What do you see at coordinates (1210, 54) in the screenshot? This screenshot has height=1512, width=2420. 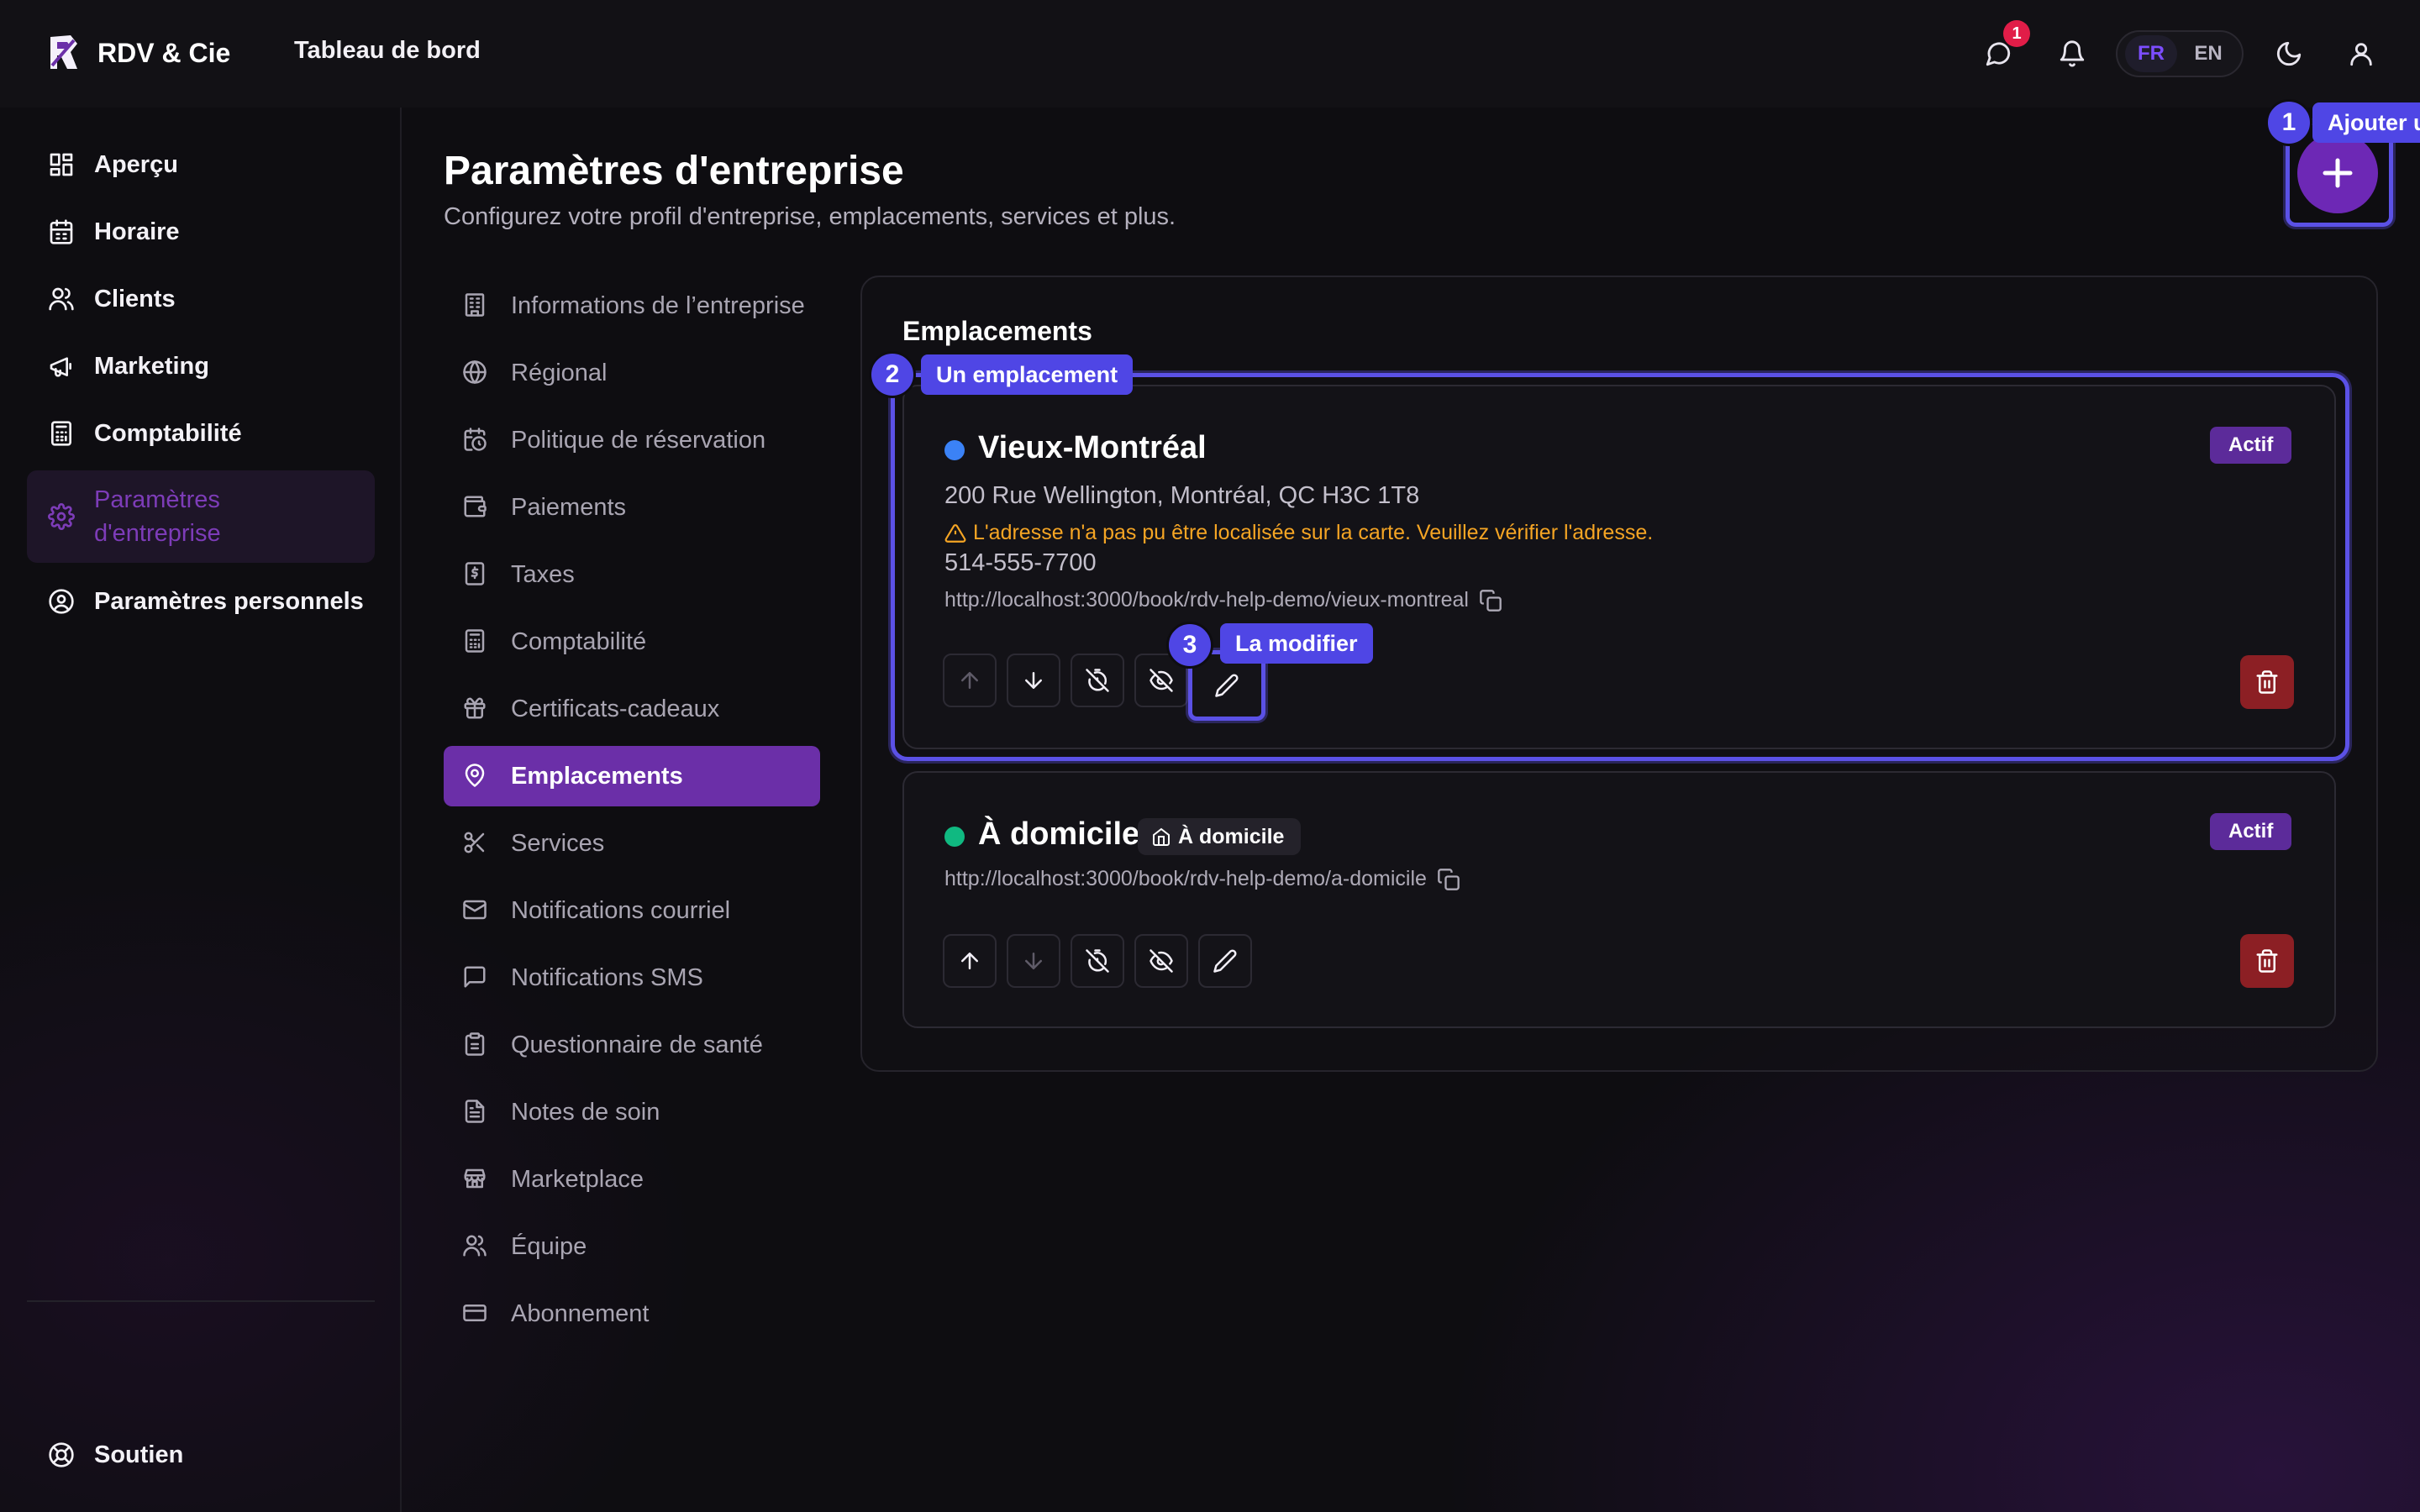 I see `top-header: RDV & Cie Tableau de bord 1 FR EN` at bounding box center [1210, 54].